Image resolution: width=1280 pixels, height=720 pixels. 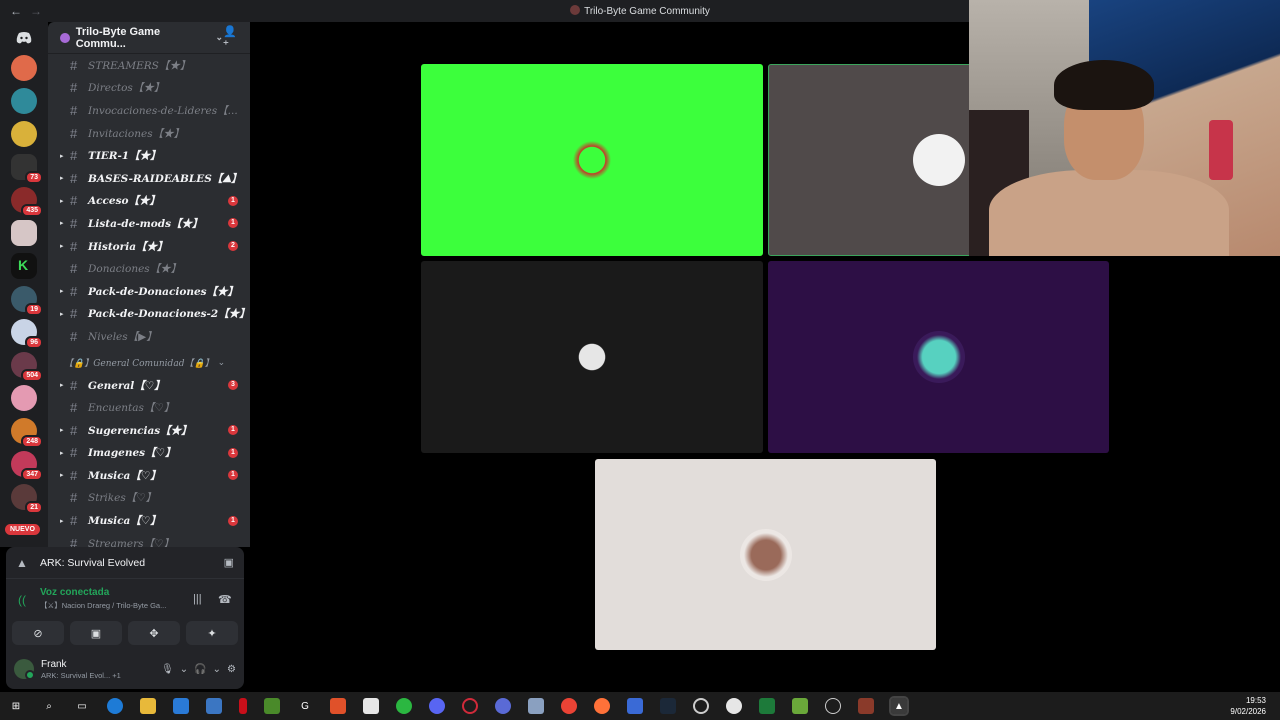 What do you see at coordinates (137, 592) in the screenshot?
I see `voice-status-text: Voz conectada` at bounding box center [137, 592].